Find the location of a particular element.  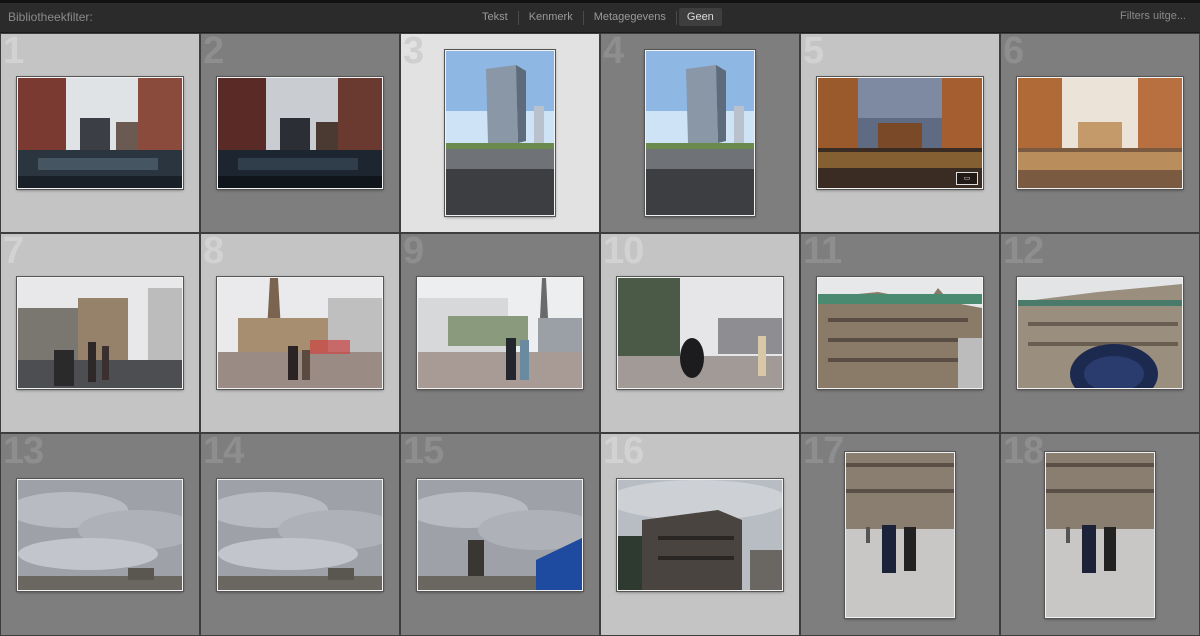

filter-tab-none: Geen is located at coordinates (700, 17).